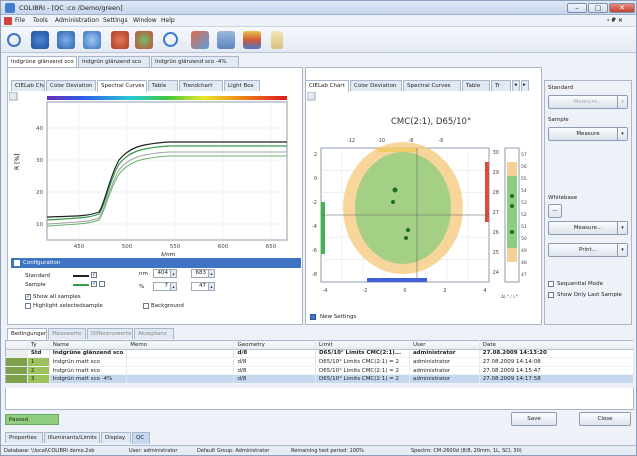 The height and width of the screenshot is (456, 637). What do you see at coordinates (362, 345) in the screenshot?
I see `header-cell: Limit` at bounding box center [362, 345].